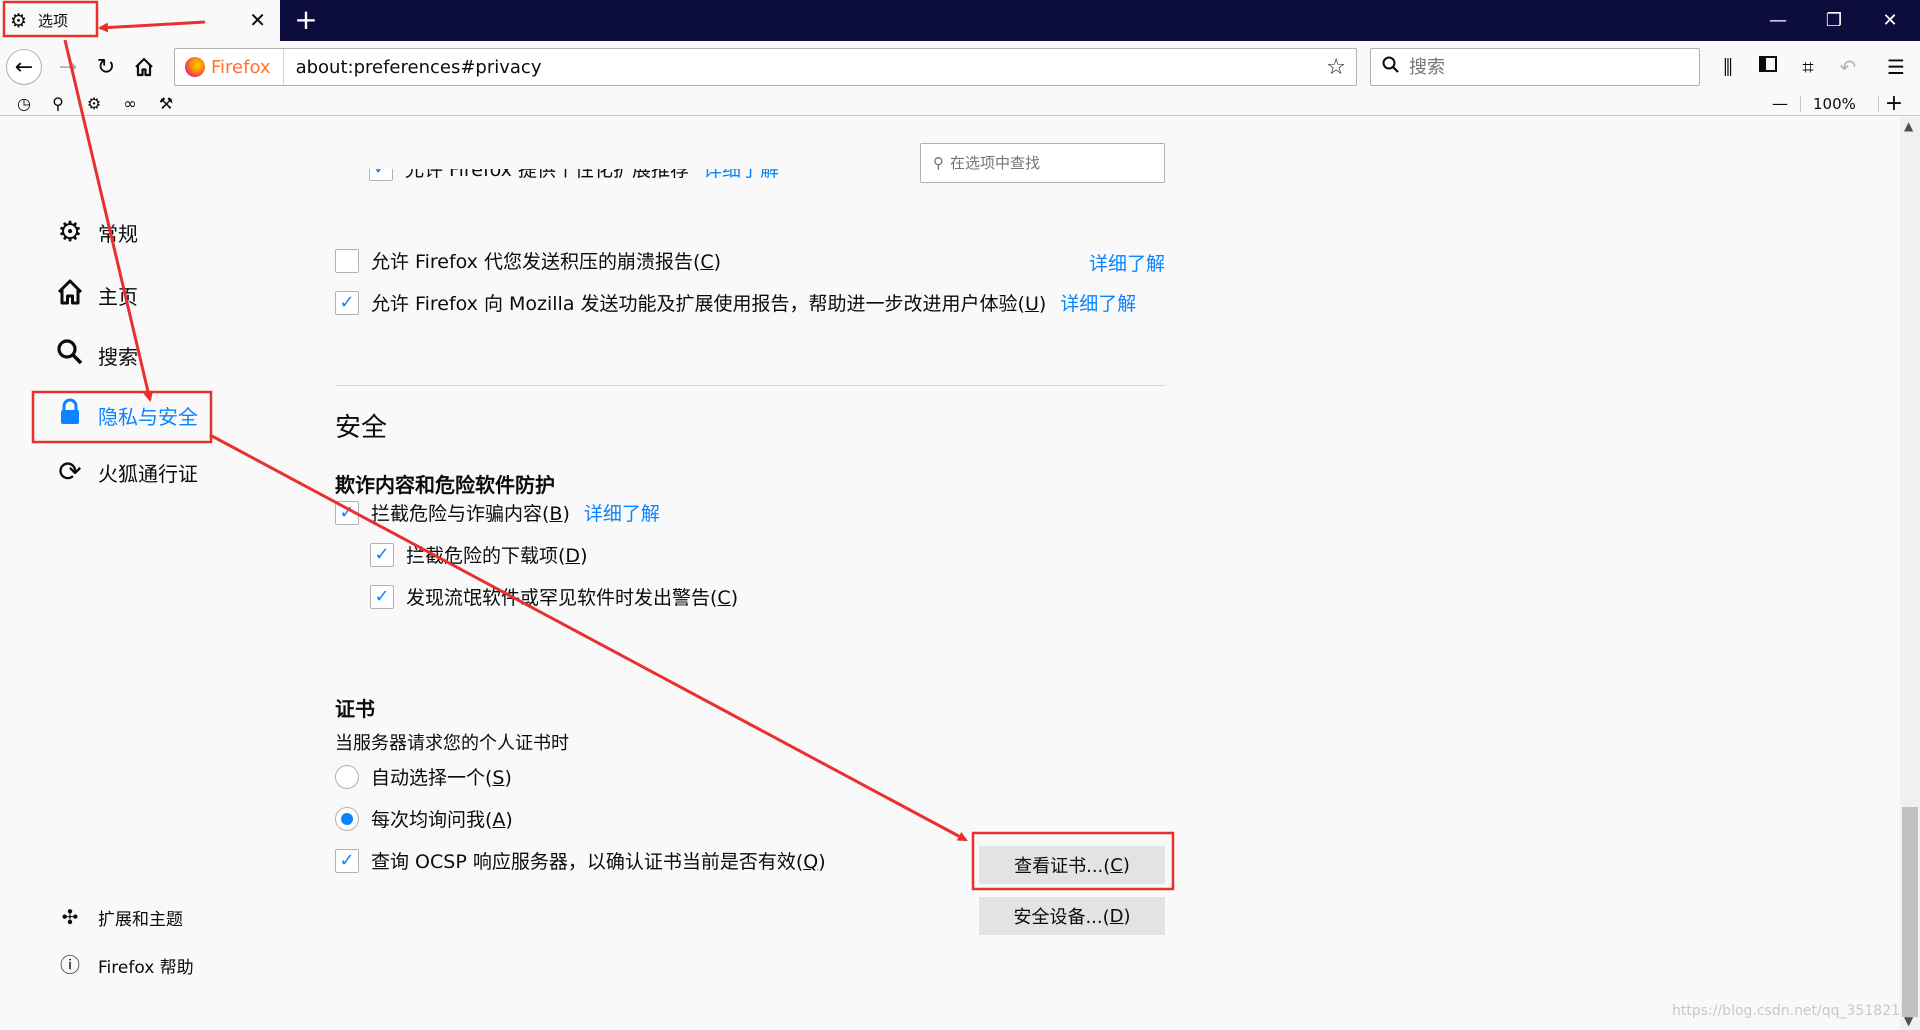  I want to click on maximize-button: ❐, so click(1834, 20).